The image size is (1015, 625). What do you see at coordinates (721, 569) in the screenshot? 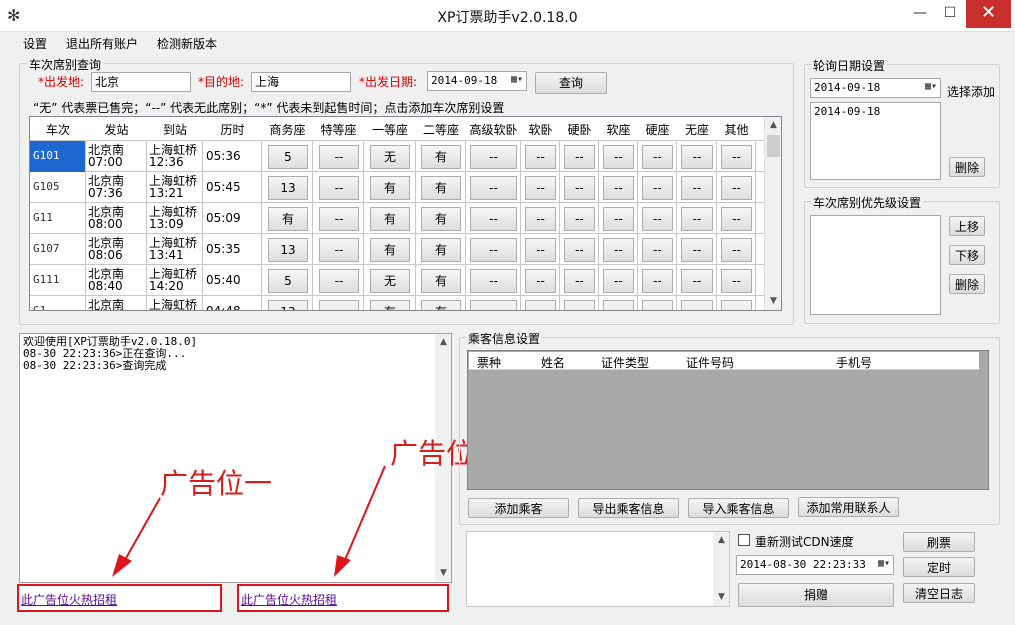
I see `status-scrollbar: ▲ ▼` at bounding box center [721, 569].